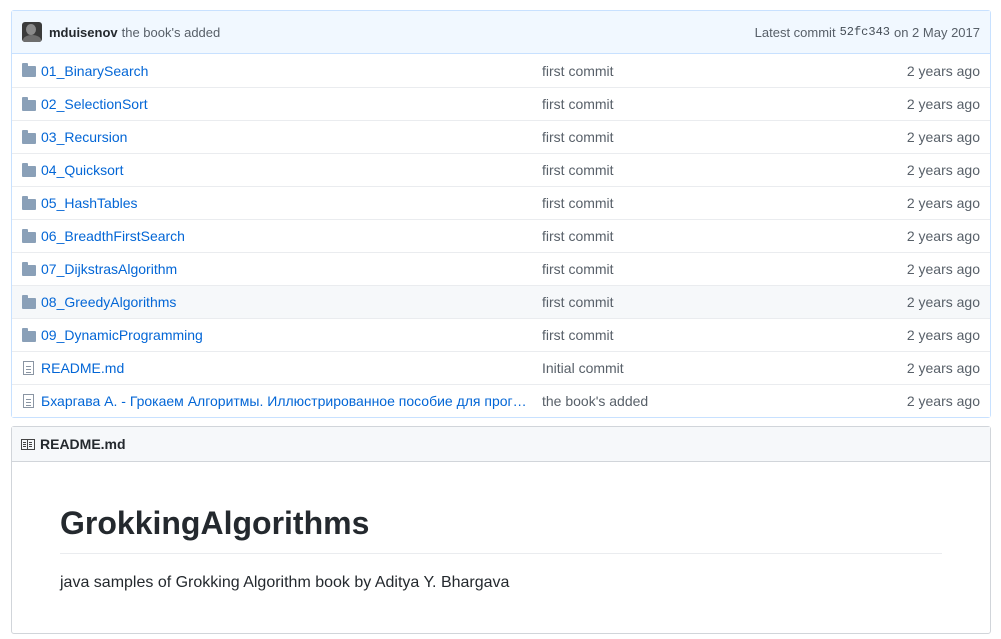 The width and height of the screenshot is (1001, 639). What do you see at coordinates (291, 203) in the screenshot?
I see `file-name-link: 05_HashTables` at bounding box center [291, 203].